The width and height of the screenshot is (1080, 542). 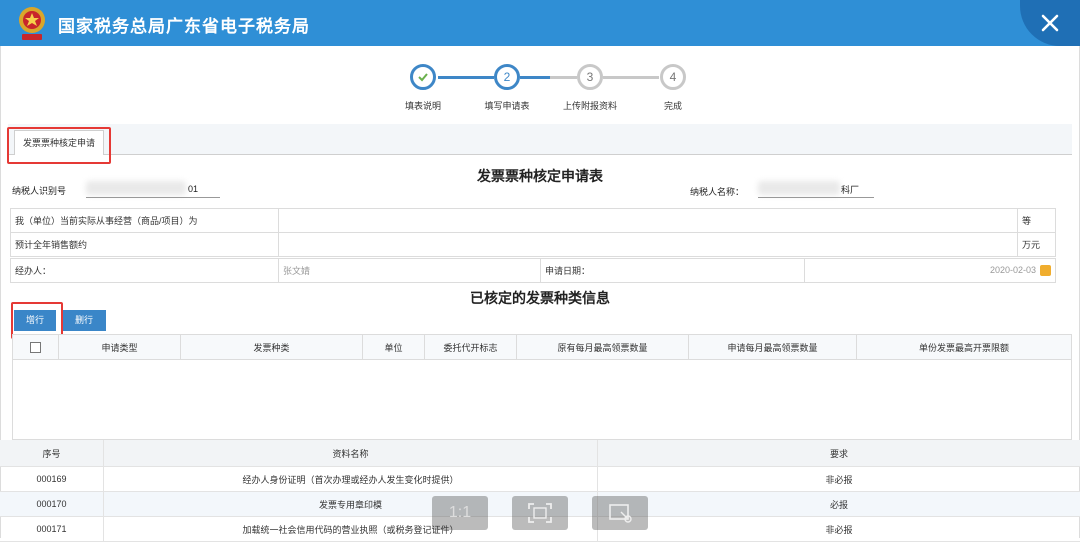 I want to click on col-header: 序号, so click(x=52, y=453).